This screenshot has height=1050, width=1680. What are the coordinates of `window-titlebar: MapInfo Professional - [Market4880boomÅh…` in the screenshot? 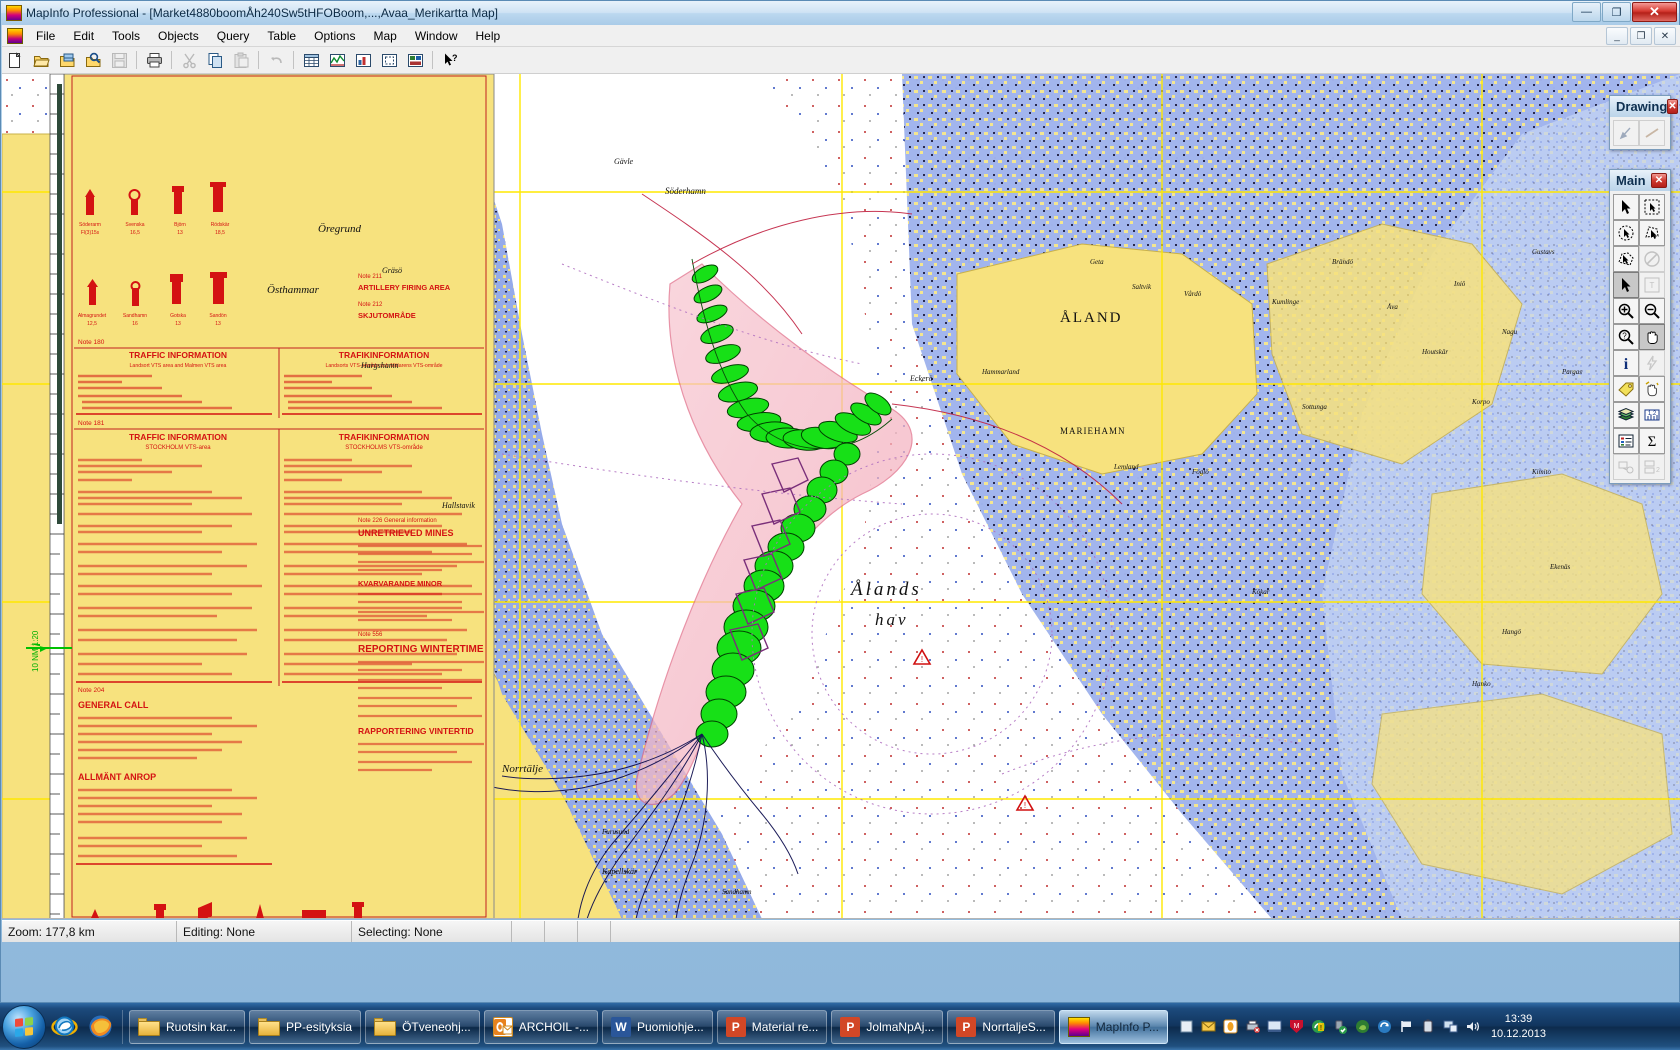 It's located at (840, 13).